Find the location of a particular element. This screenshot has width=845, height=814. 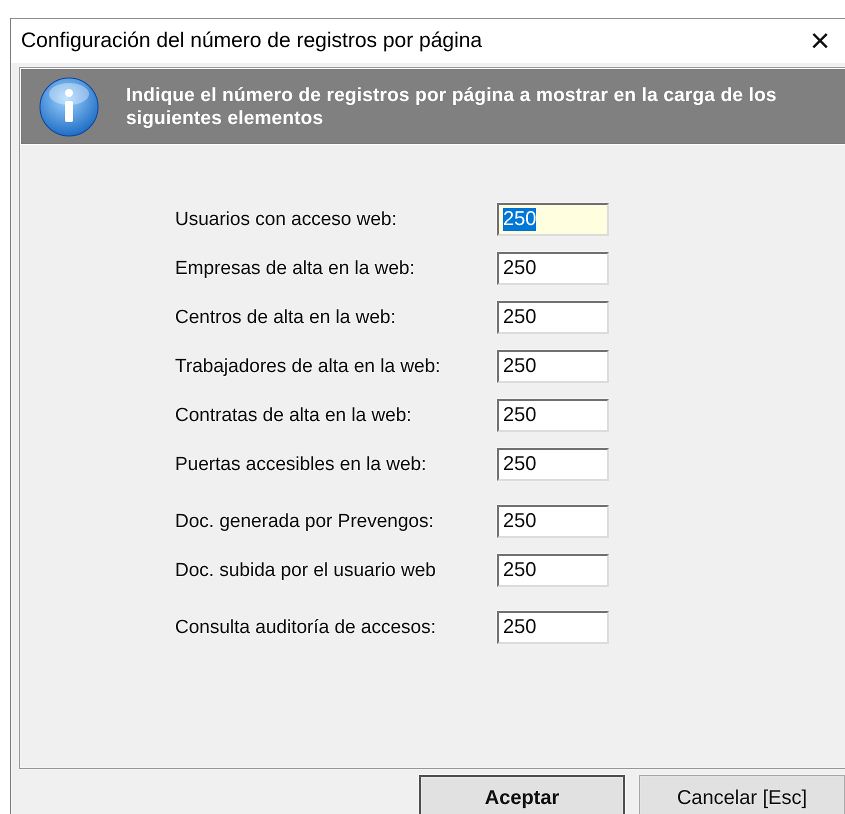

banner-text: Indique el número de registros por página a mostrar en la carga de los siguientes elementos is located at coordinates (452, 107).